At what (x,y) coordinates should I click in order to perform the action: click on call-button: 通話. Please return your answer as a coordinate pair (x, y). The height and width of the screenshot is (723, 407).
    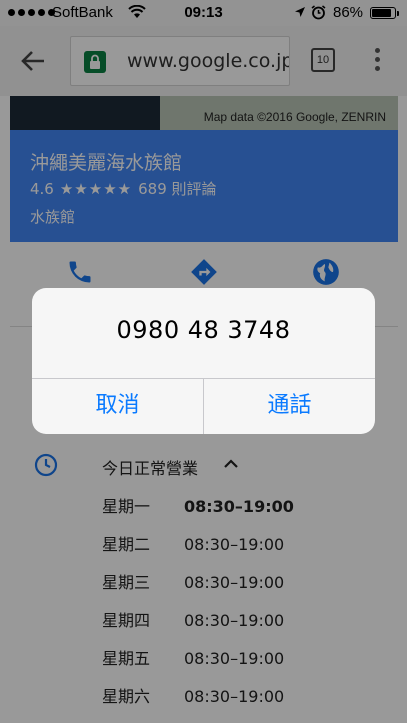
    Looking at the image, I should click on (289, 406).